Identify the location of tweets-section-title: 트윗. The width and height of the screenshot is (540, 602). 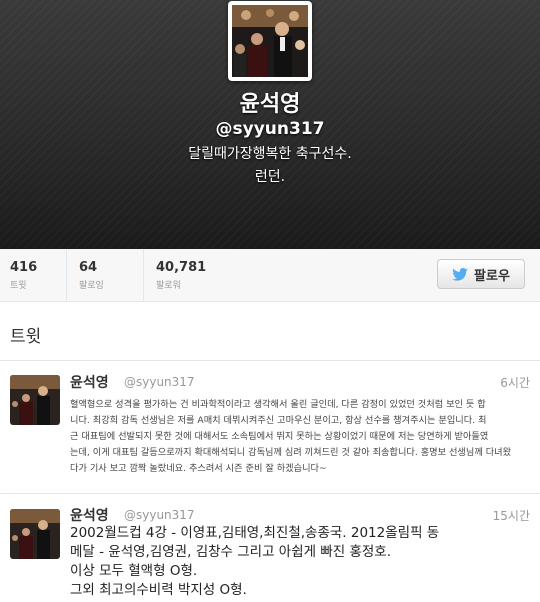
(26, 337).